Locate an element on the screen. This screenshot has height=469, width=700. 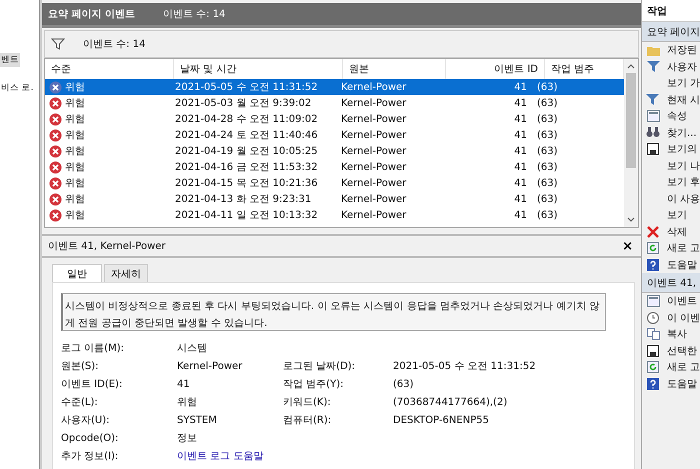
help-link: 이벤트 로그 도움말 is located at coordinates (220, 456).